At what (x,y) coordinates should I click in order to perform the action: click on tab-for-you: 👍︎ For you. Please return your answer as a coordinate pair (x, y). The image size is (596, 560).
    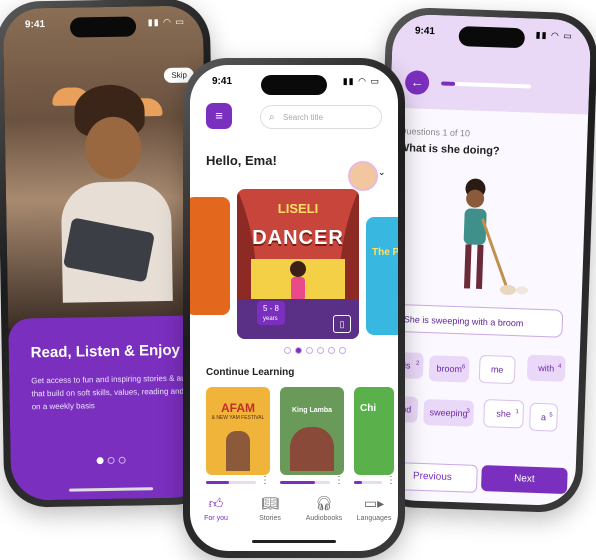
    Looking at the image, I should click on (216, 508).